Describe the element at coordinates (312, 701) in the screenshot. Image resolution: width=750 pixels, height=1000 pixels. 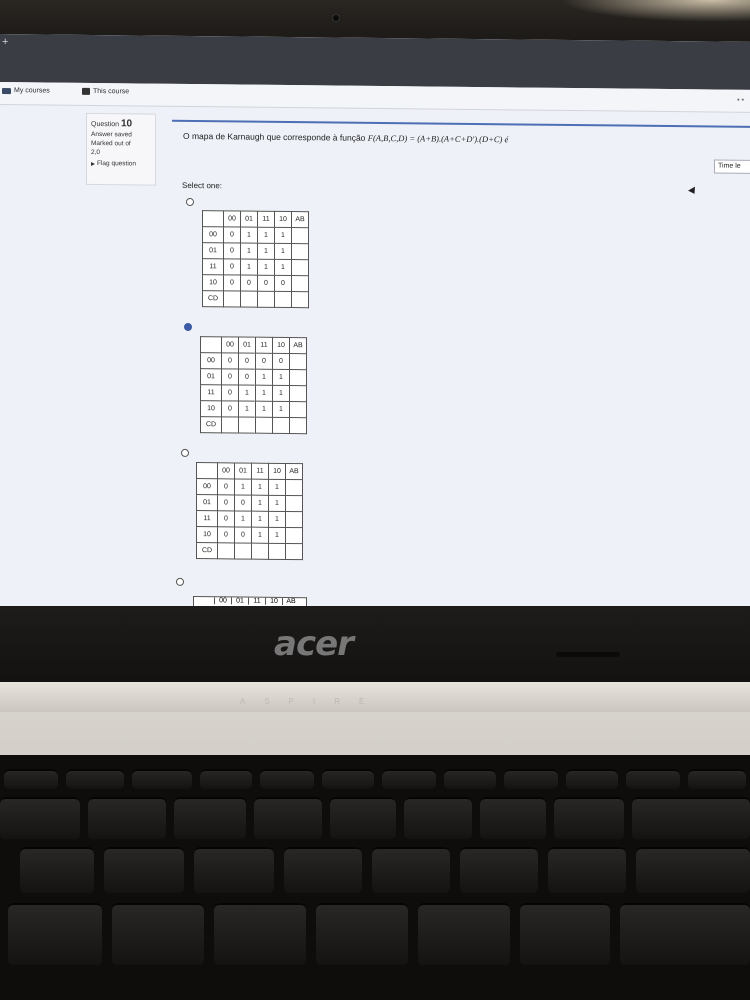
I see `model-name: ASPIRE` at that location.